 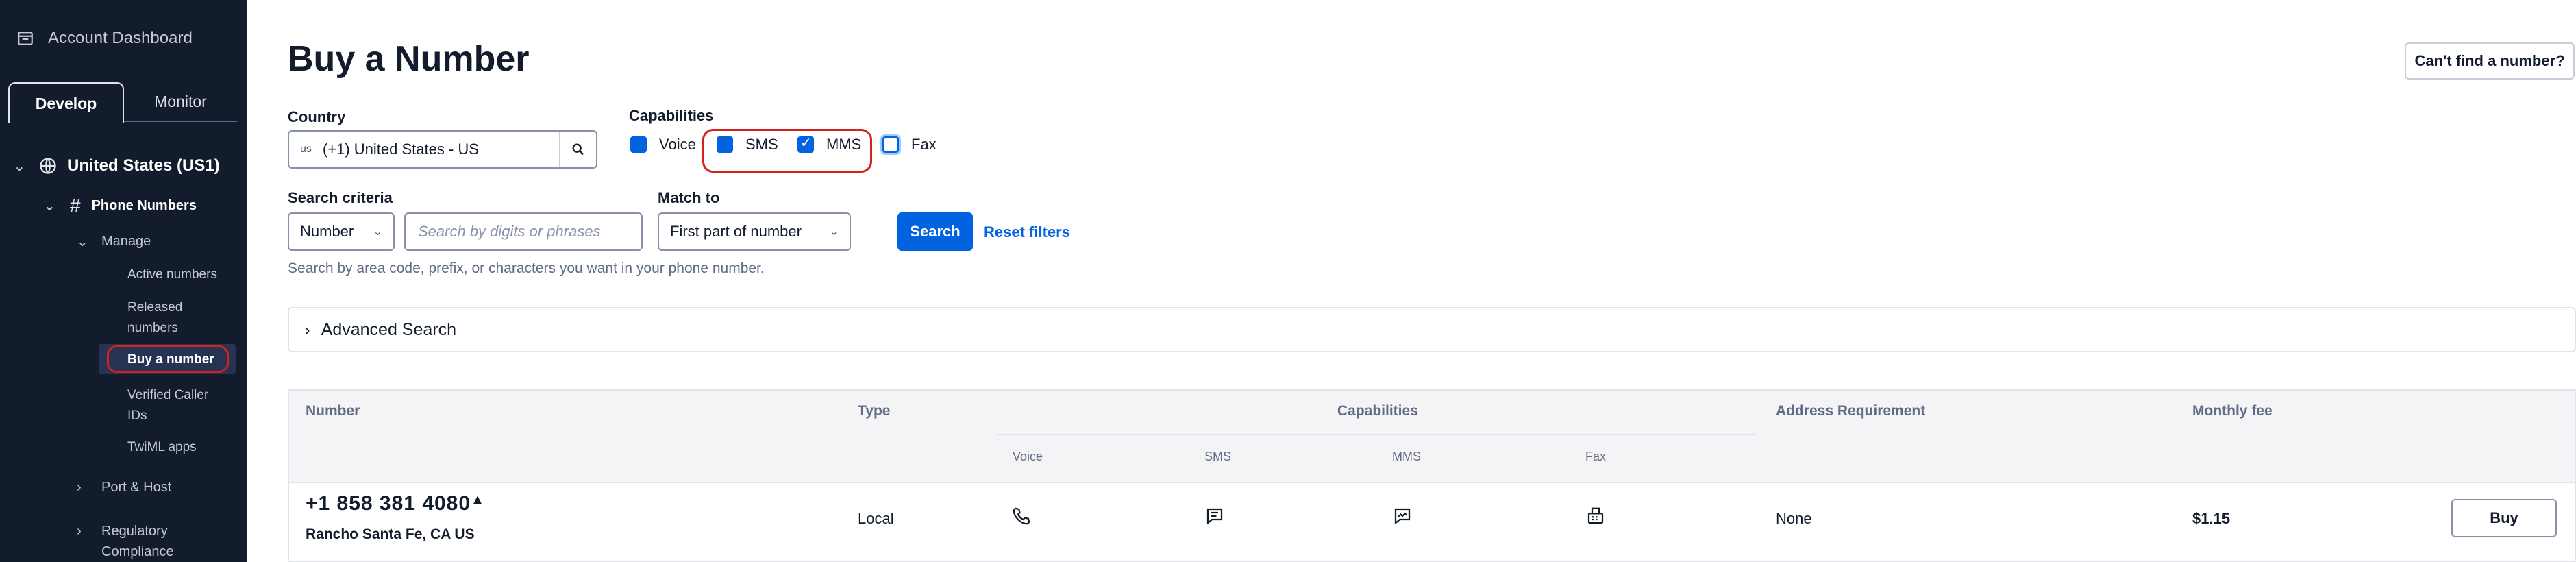 I want to click on match-to-select: First part of number ⌄, so click(x=754, y=232).